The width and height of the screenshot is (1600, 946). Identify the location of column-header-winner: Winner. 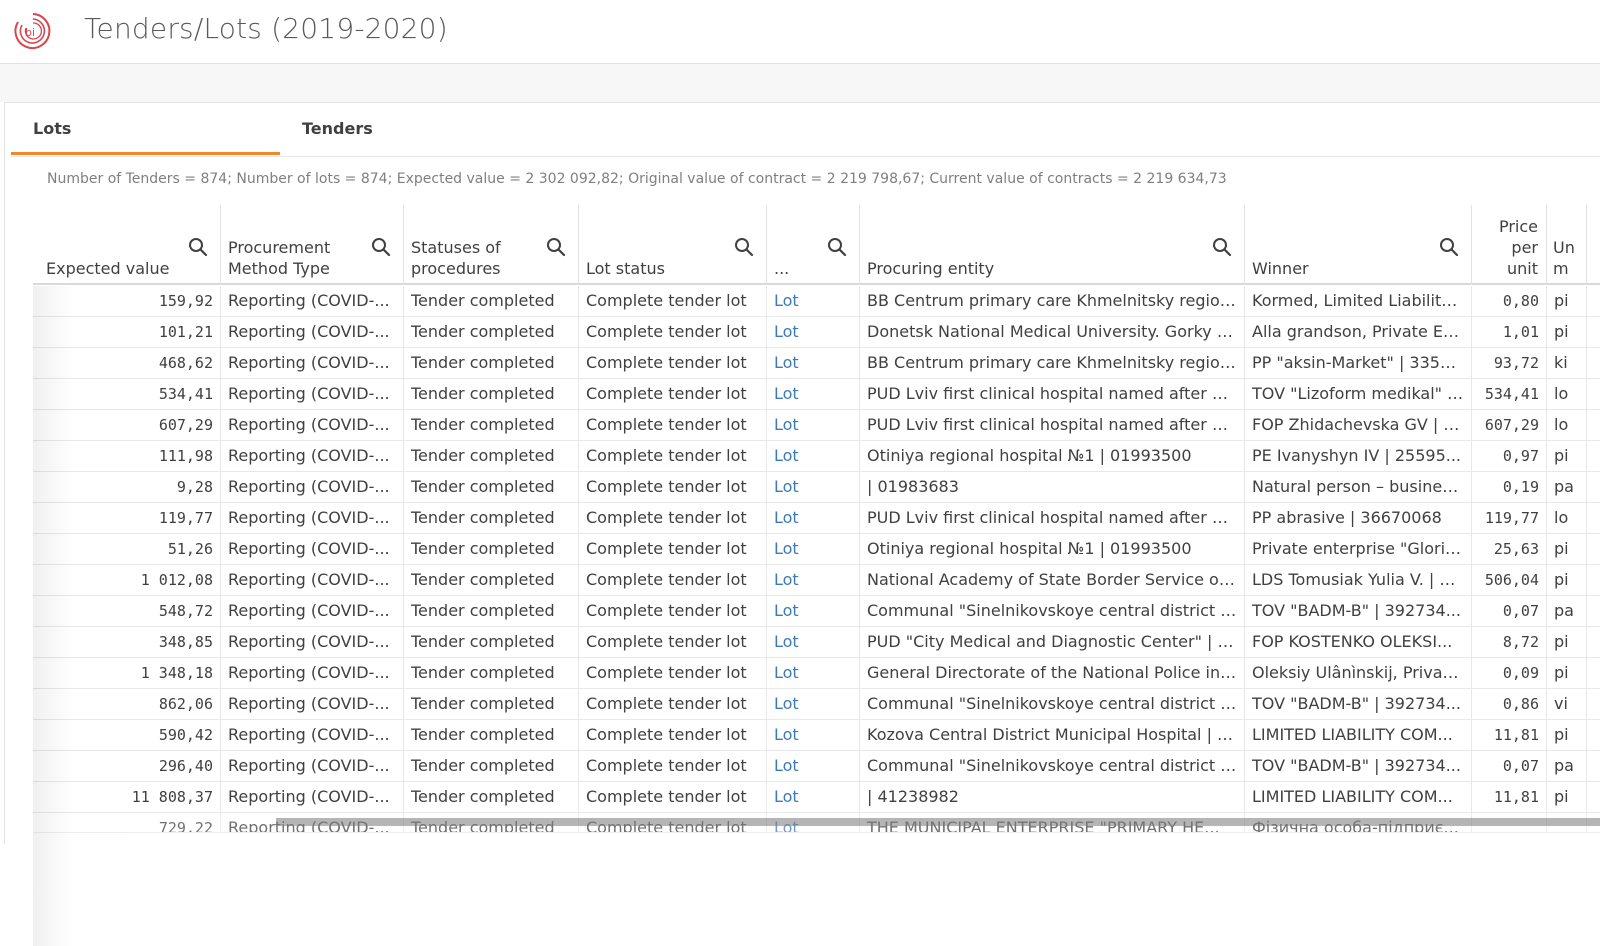
(1358, 245).